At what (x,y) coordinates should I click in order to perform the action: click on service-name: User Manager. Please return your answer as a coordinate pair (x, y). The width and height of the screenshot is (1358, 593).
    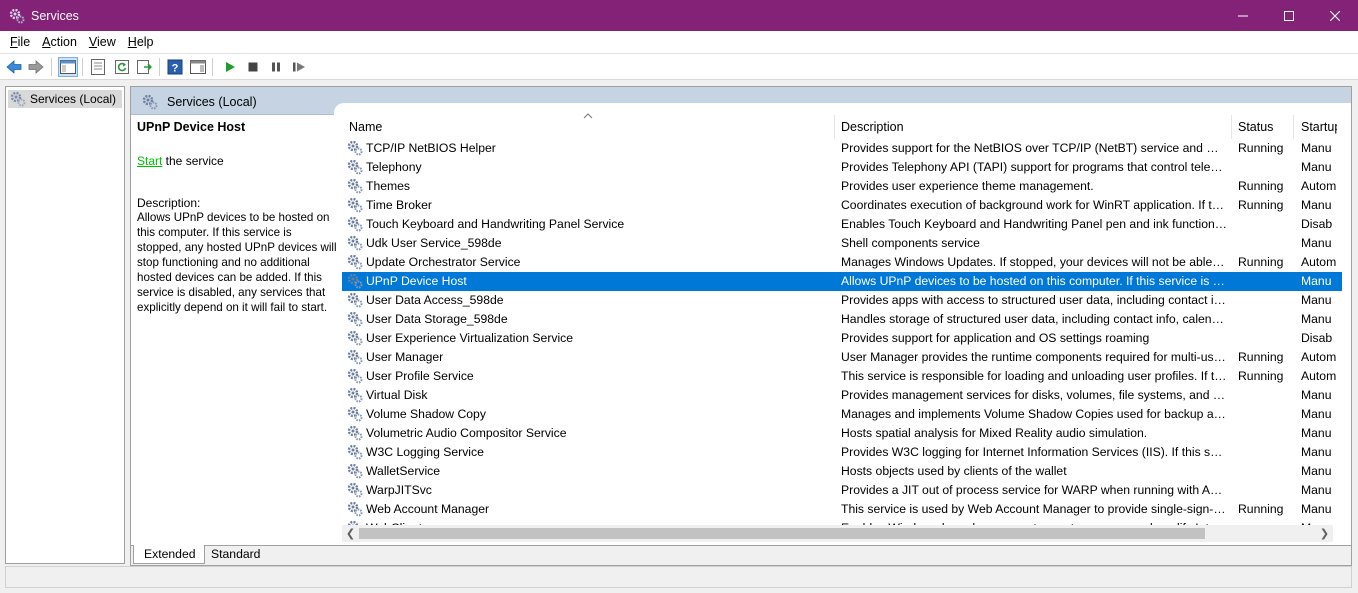
    Looking at the image, I should click on (405, 357).